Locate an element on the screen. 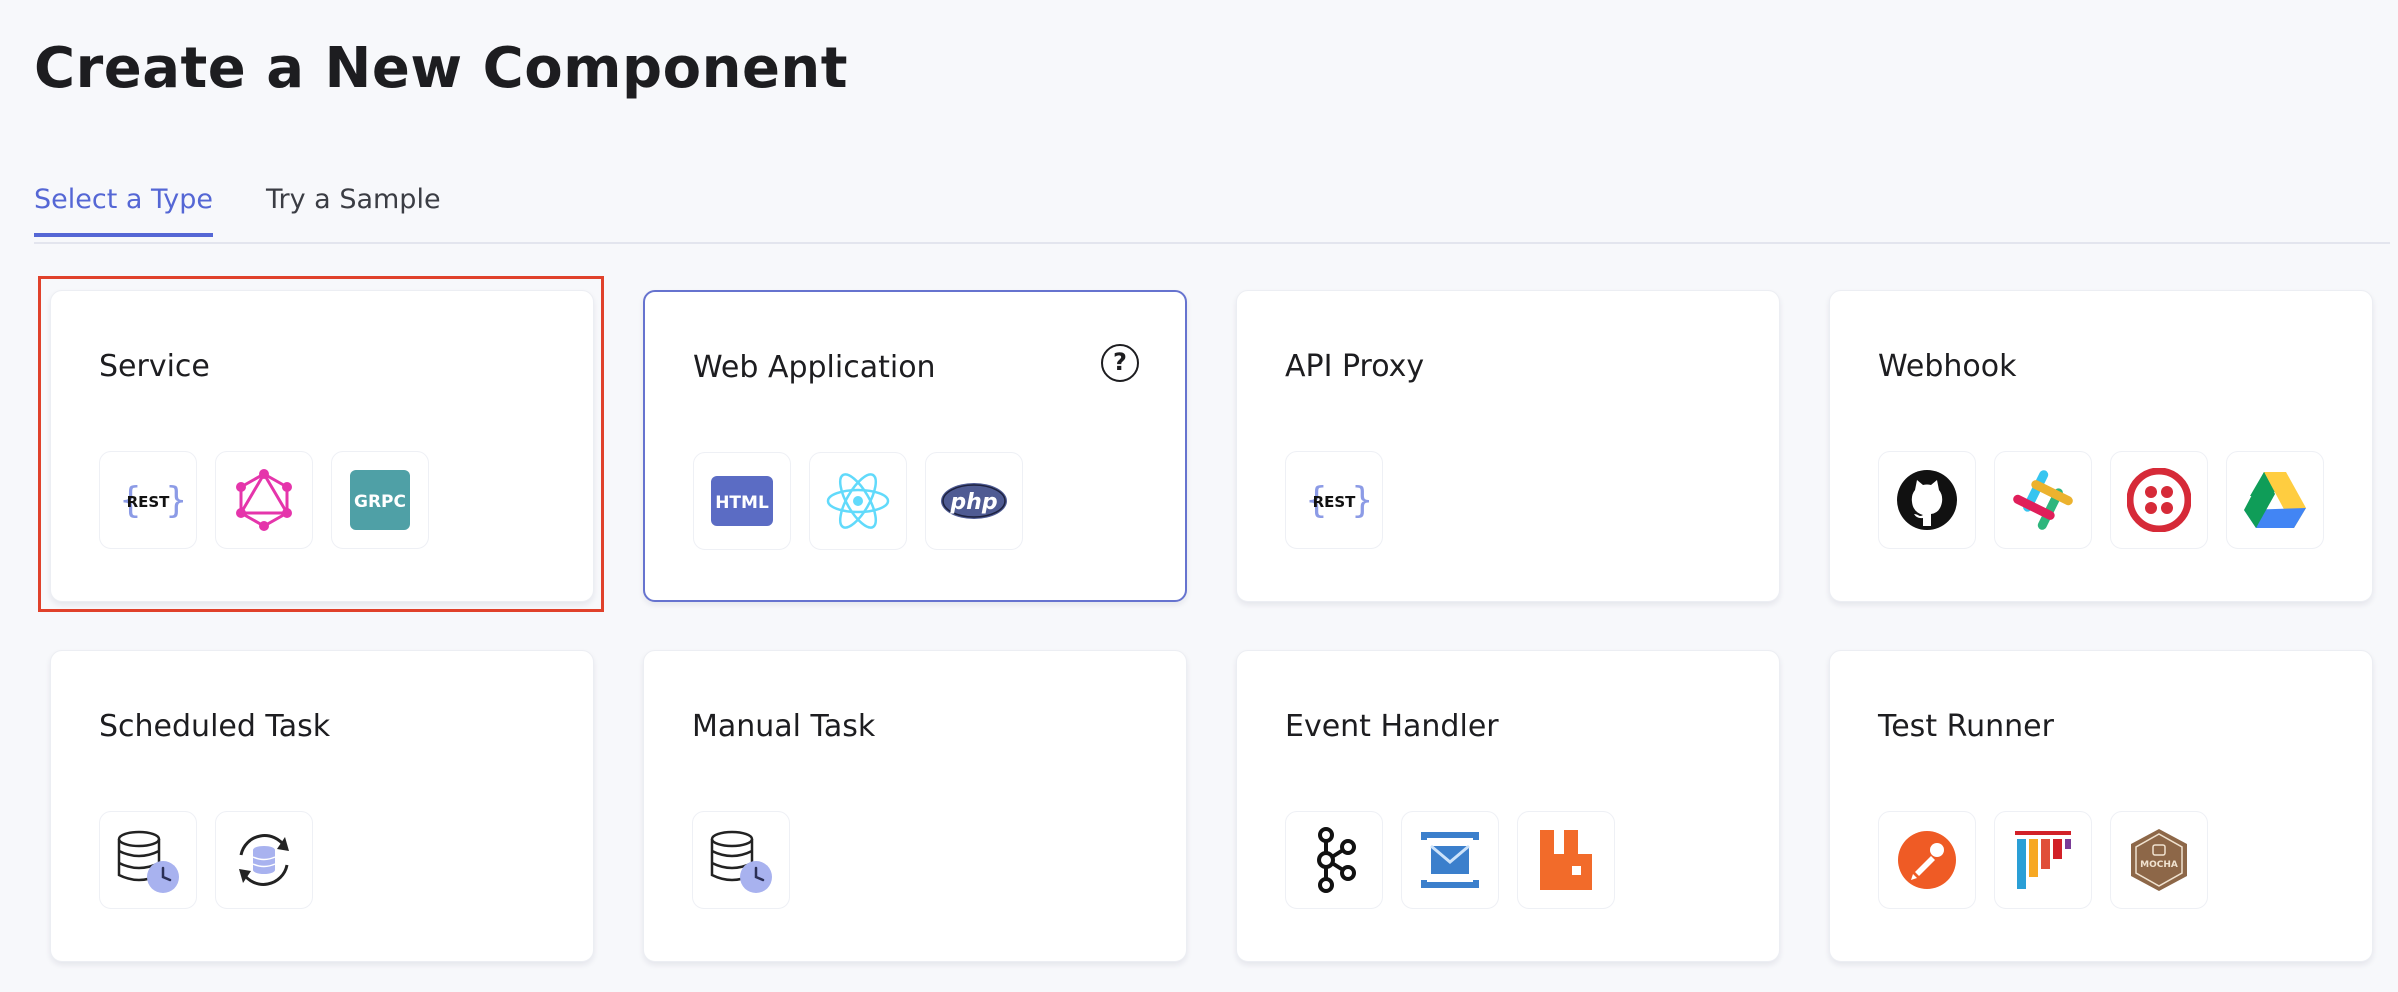 This screenshot has width=2398, height=992. slack-icon is located at coordinates (2043, 500).